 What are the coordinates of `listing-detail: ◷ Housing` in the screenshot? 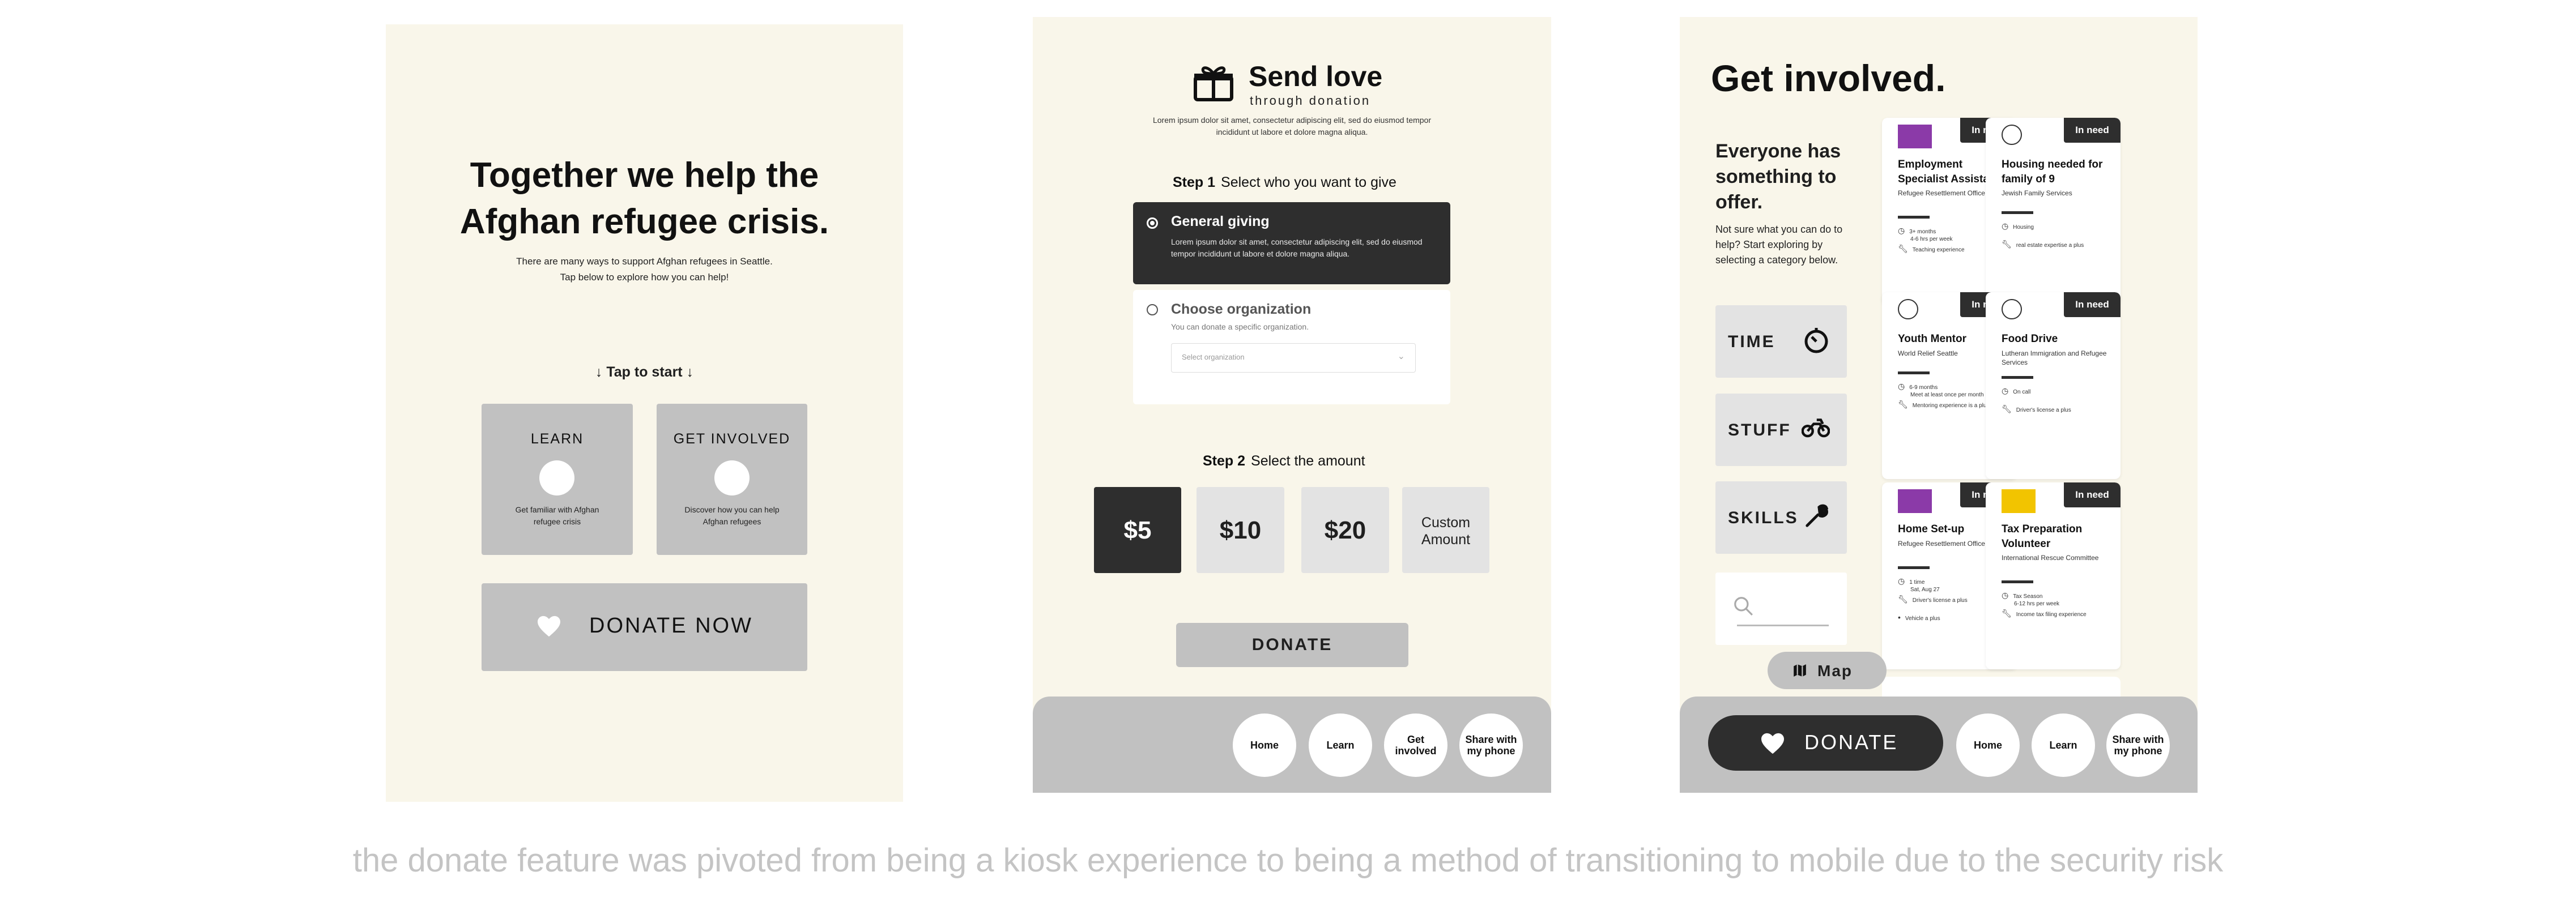 It's located at (2018, 225).